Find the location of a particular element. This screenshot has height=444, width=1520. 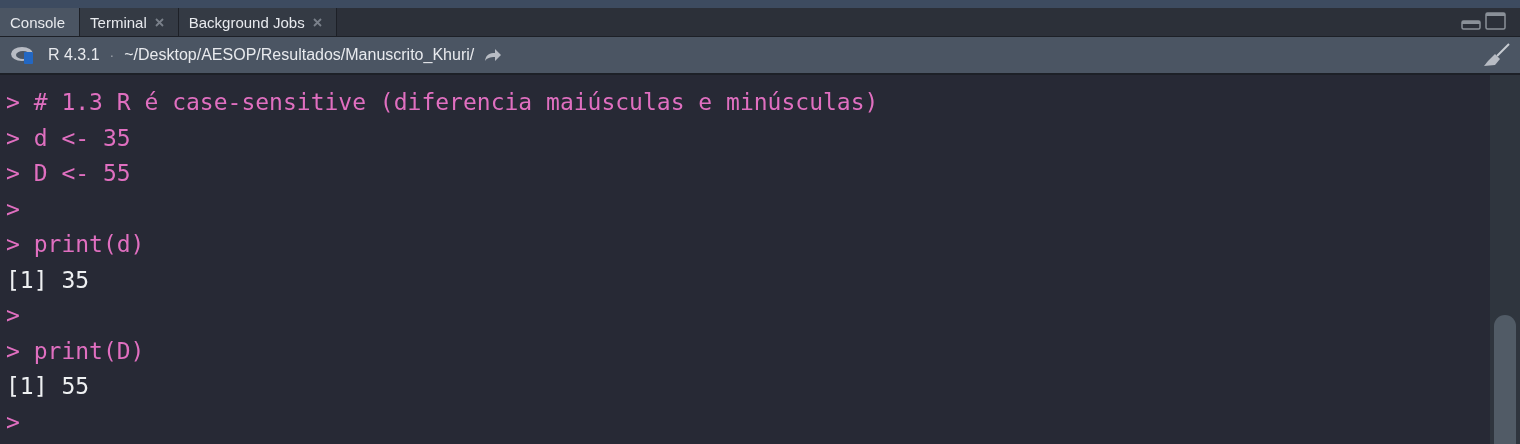

tab: Background Jobs is located at coordinates (257, 22).